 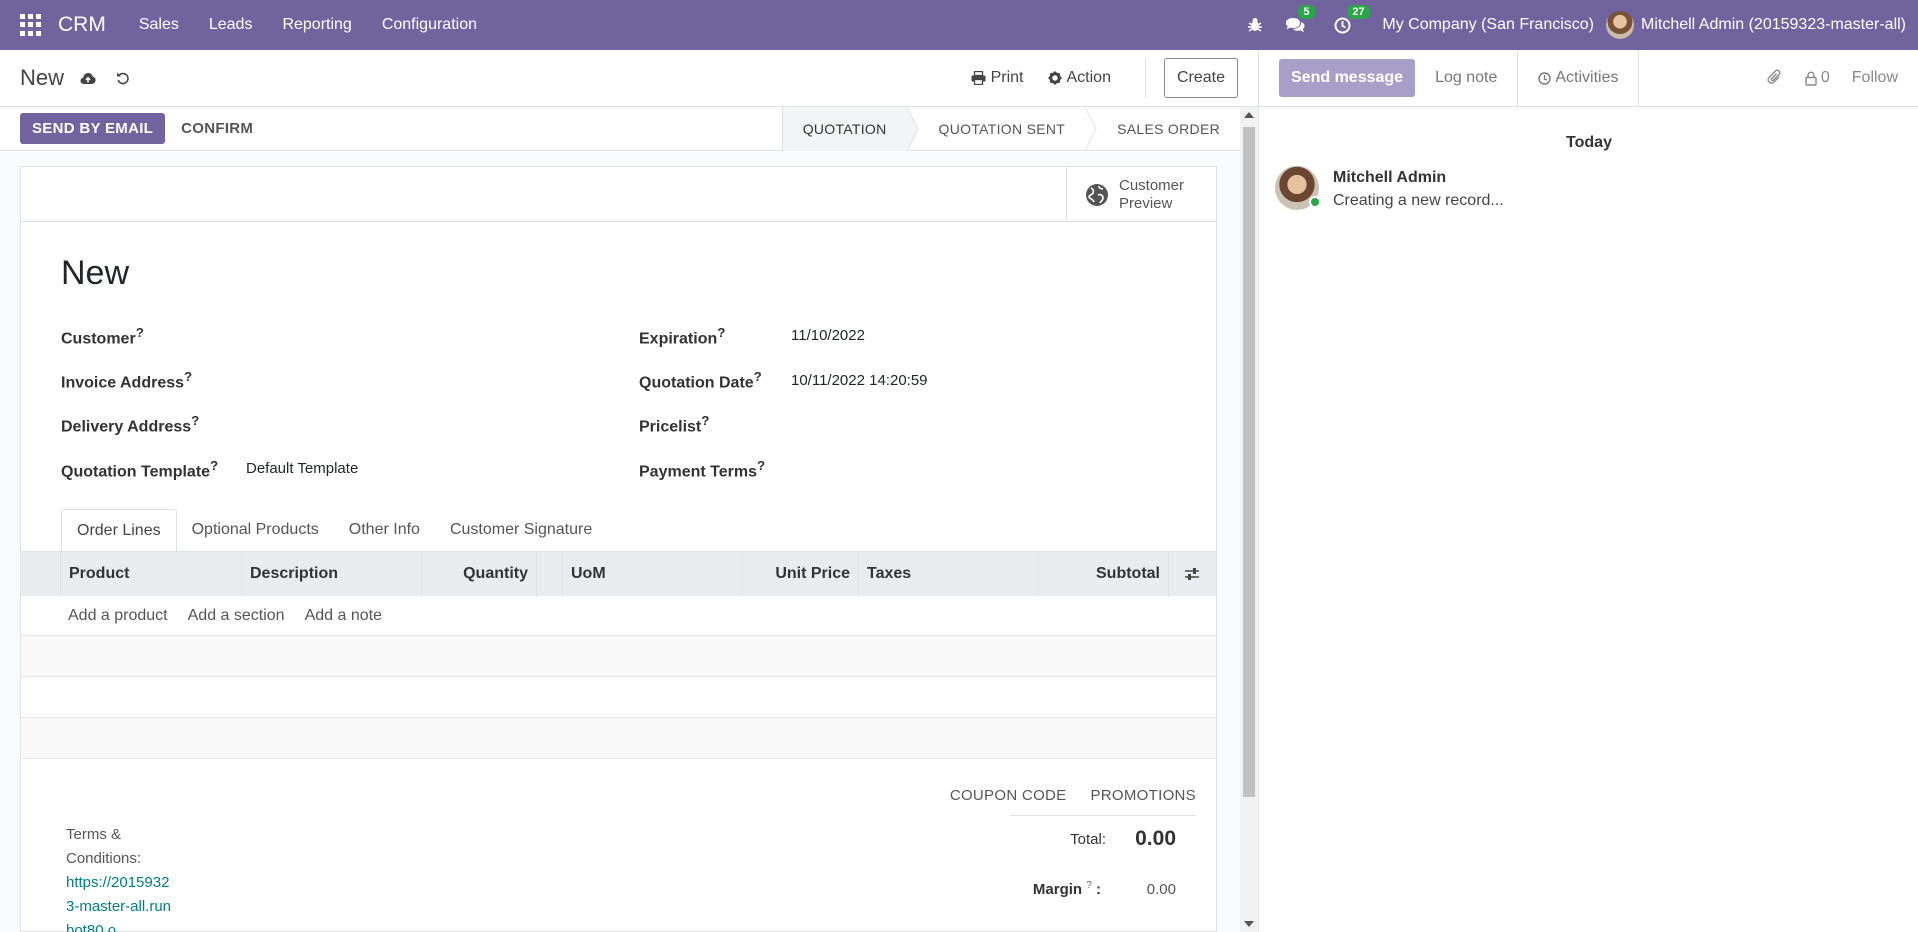 What do you see at coordinates (1249, 924) in the screenshot?
I see `scroll-down-icon` at bounding box center [1249, 924].